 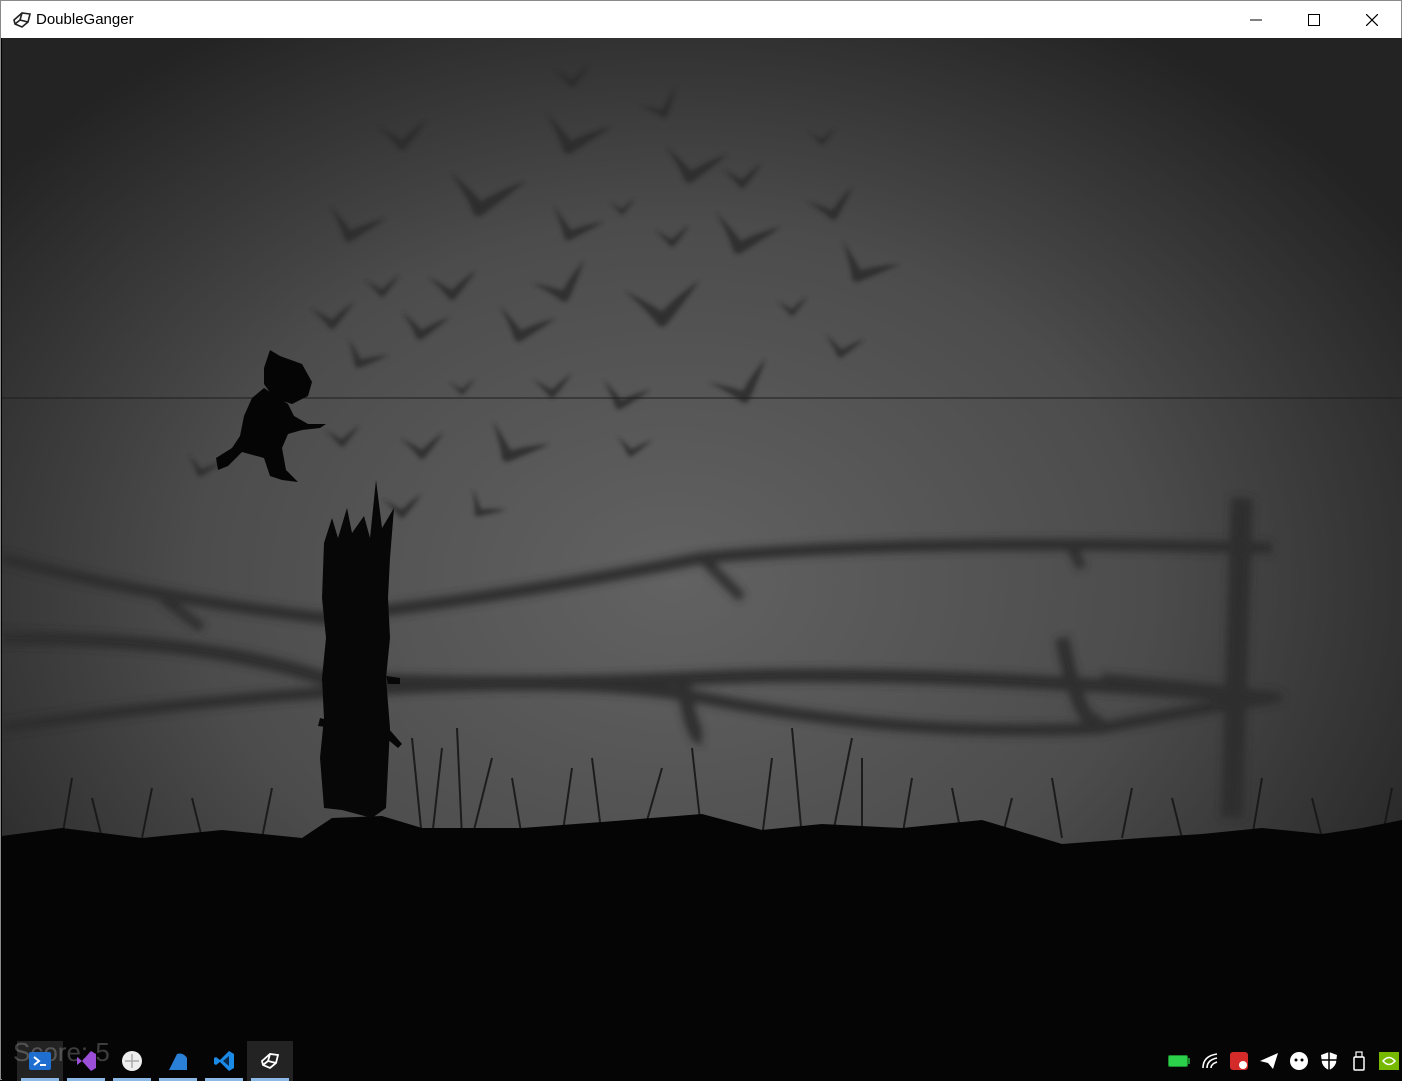 I want to click on pdf-tray-icon, so click(x=1239, y=1061).